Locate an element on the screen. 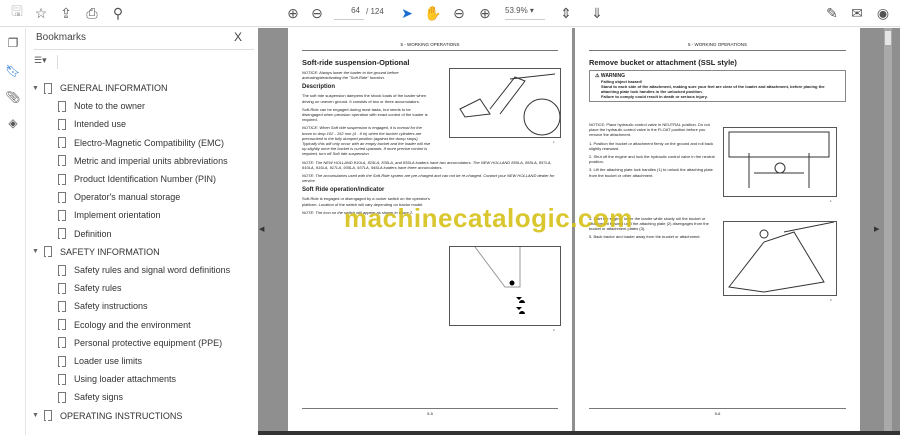 The width and height of the screenshot is (900, 435). bookmark-label: Safety rules is located at coordinates (98, 288).